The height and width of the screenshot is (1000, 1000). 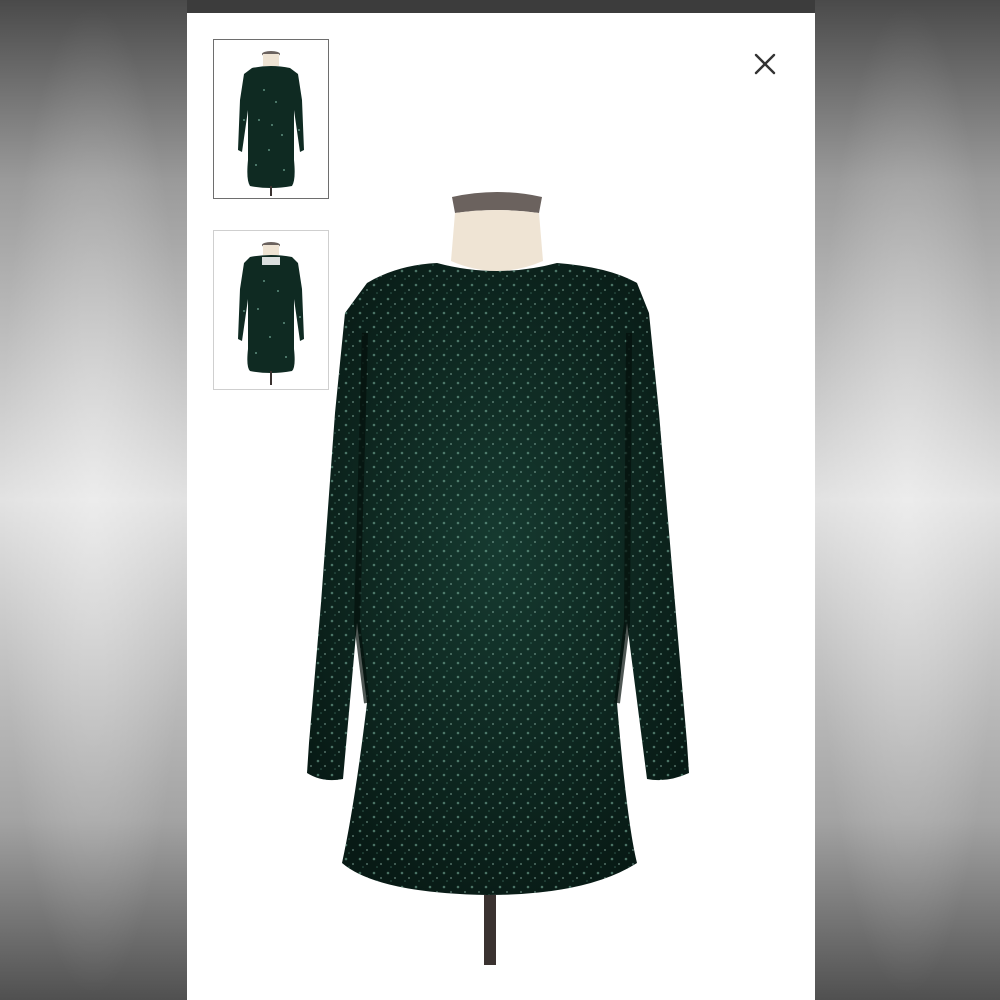 What do you see at coordinates (271, 123) in the screenshot?
I see `dress-front-thumbnail-image` at bounding box center [271, 123].